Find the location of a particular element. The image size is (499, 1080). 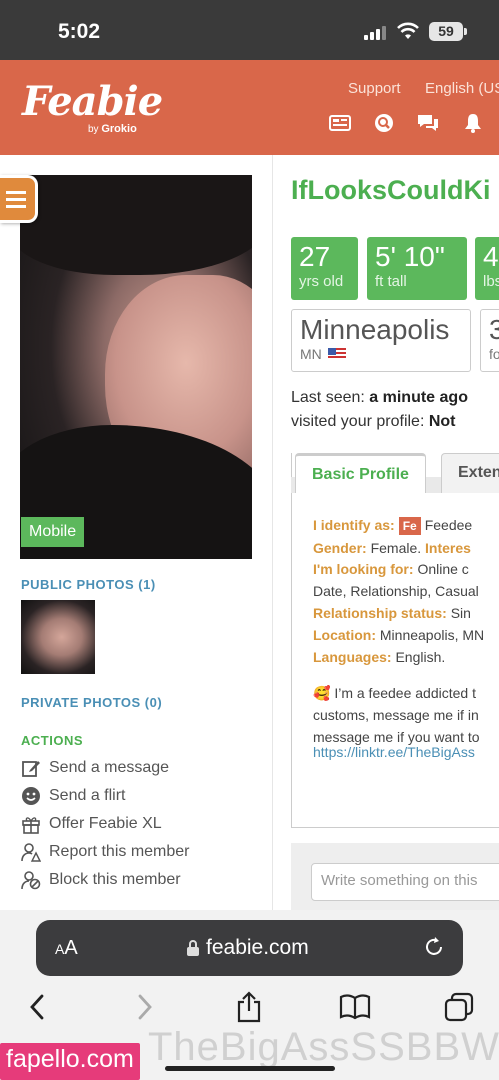

bio-line: customs, message me if in is located at coordinates (396, 715).